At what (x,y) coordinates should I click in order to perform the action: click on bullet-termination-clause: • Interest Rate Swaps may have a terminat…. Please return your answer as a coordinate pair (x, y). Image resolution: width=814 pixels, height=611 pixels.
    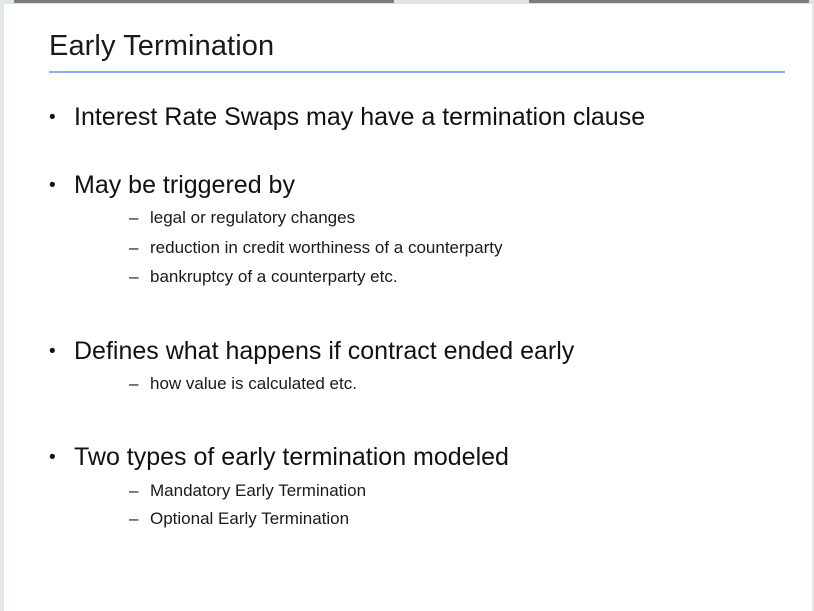
    Looking at the image, I should click on (347, 117).